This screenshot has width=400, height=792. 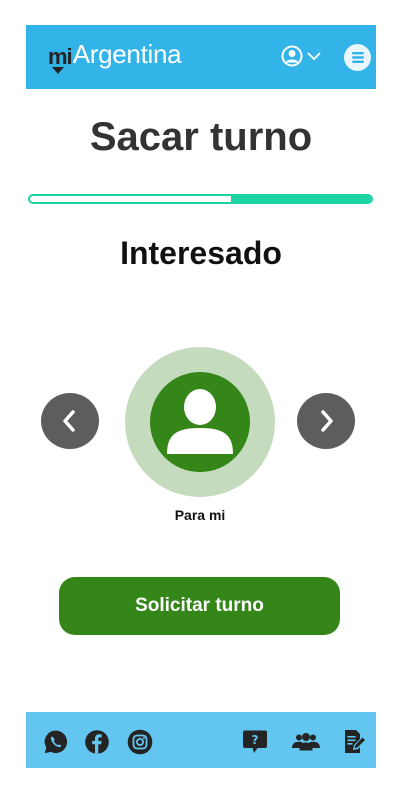 I want to click on hamburger-menu-icon, so click(x=357, y=57).